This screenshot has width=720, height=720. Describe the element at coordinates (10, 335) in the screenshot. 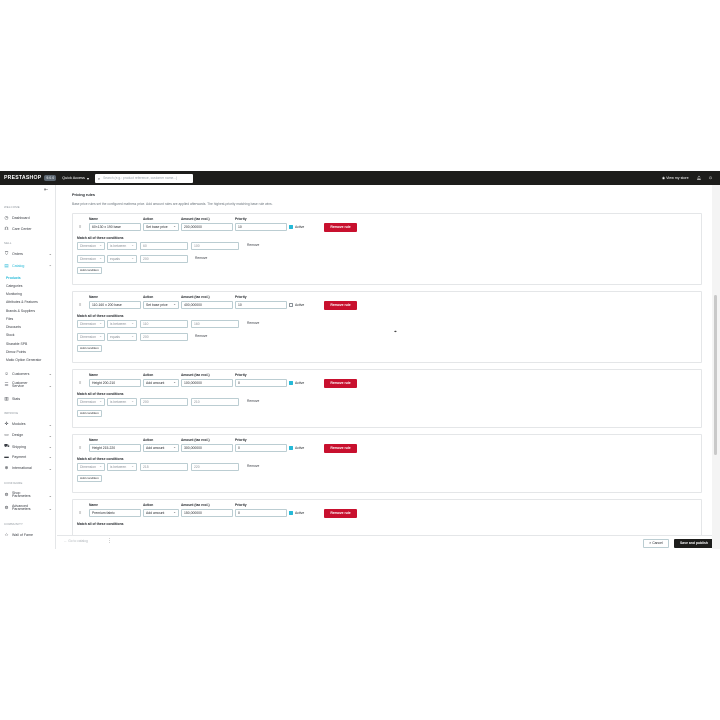

I see `sidebar-sub-stock: Stock` at that location.